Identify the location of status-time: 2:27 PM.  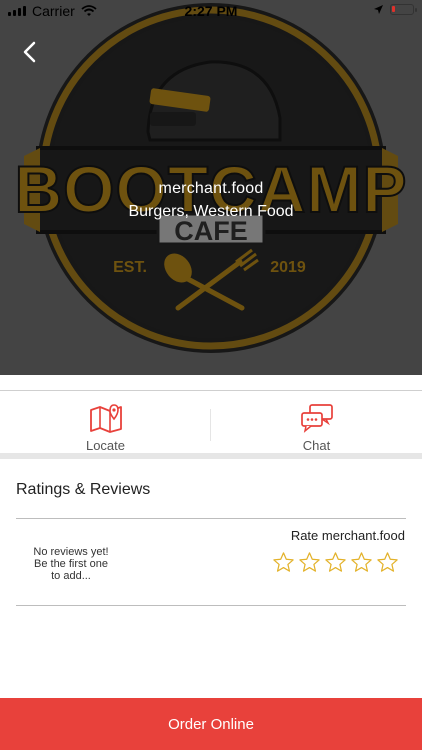
(211, 11).